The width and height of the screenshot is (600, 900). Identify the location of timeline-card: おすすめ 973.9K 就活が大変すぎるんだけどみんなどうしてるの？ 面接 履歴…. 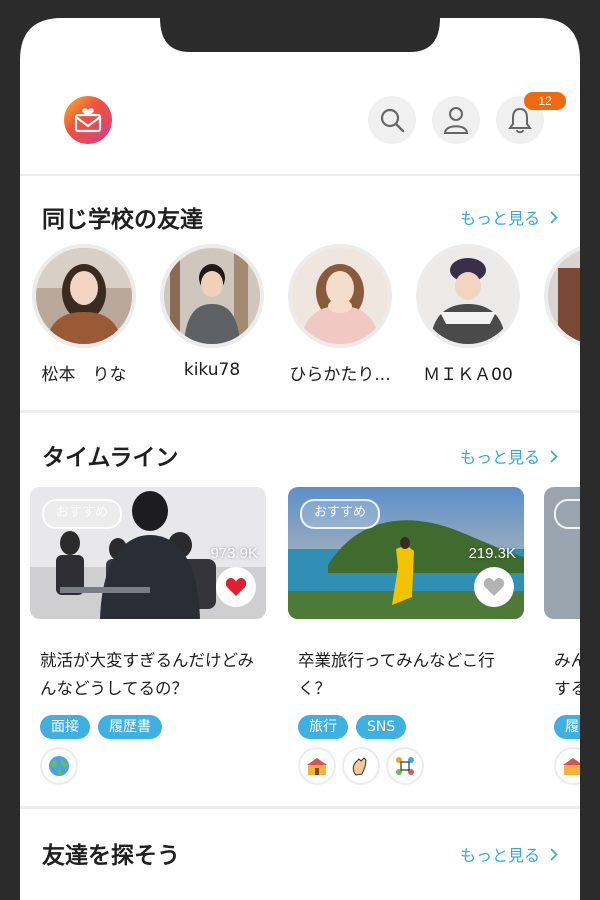
(148, 636).